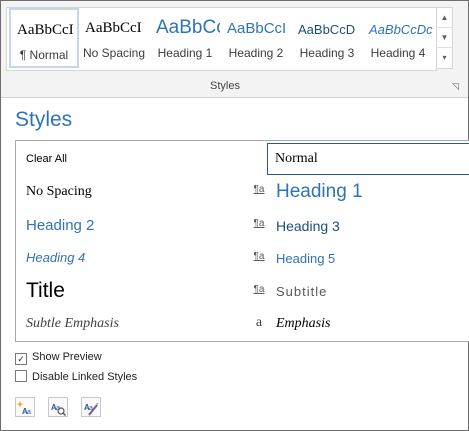 This screenshot has height=431, width=469. What do you see at coordinates (444, 18) in the screenshot?
I see `scroll-up-icon: ▲` at bounding box center [444, 18].